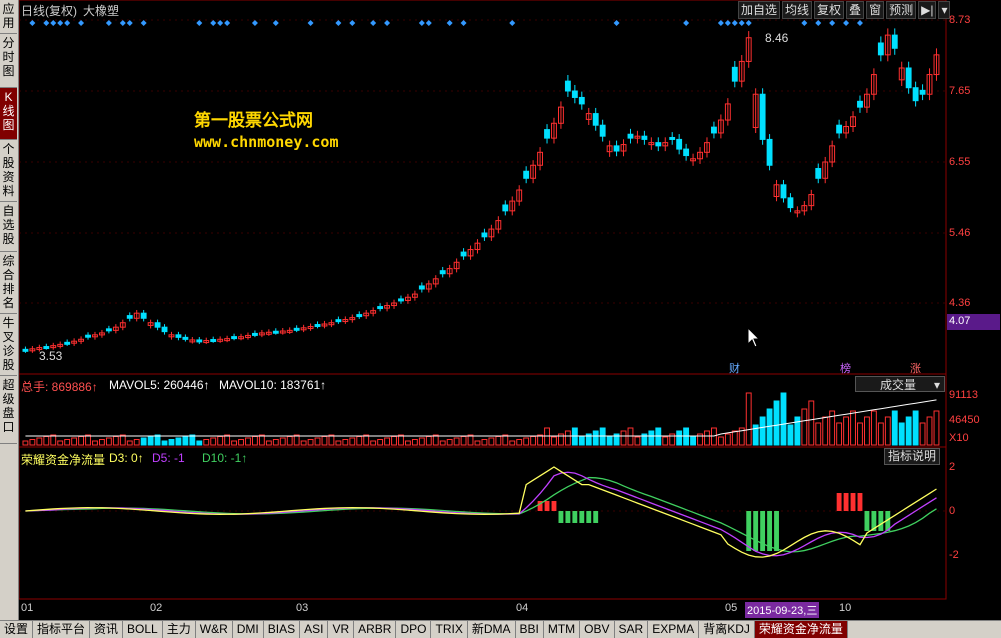 This screenshot has width=1001, height=638. Describe the element at coordinates (282, 629) in the screenshot. I see `bottom-tab-7: BIAS` at that location.